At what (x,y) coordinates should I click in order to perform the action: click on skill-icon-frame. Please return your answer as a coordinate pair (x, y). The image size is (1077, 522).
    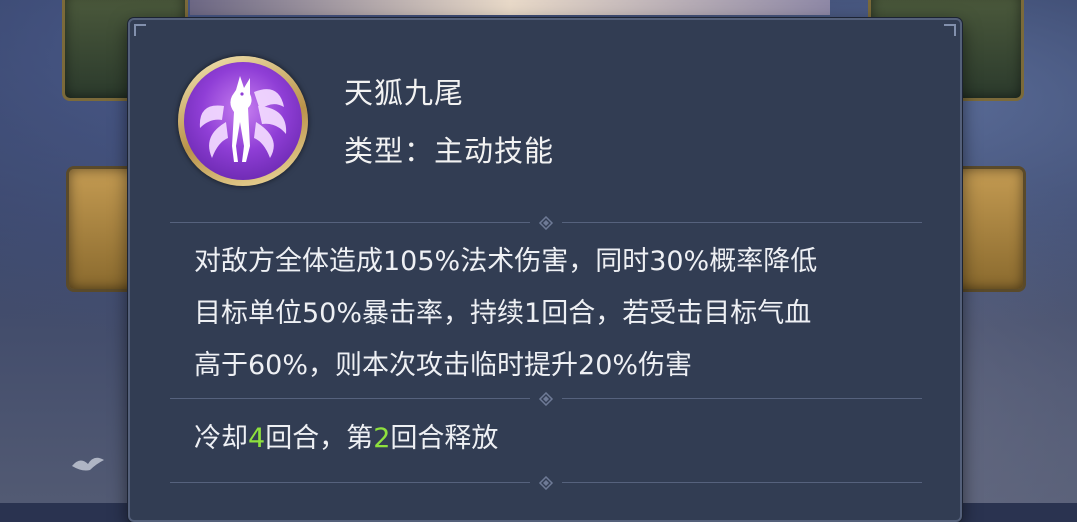
    Looking at the image, I should click on (243, 121).